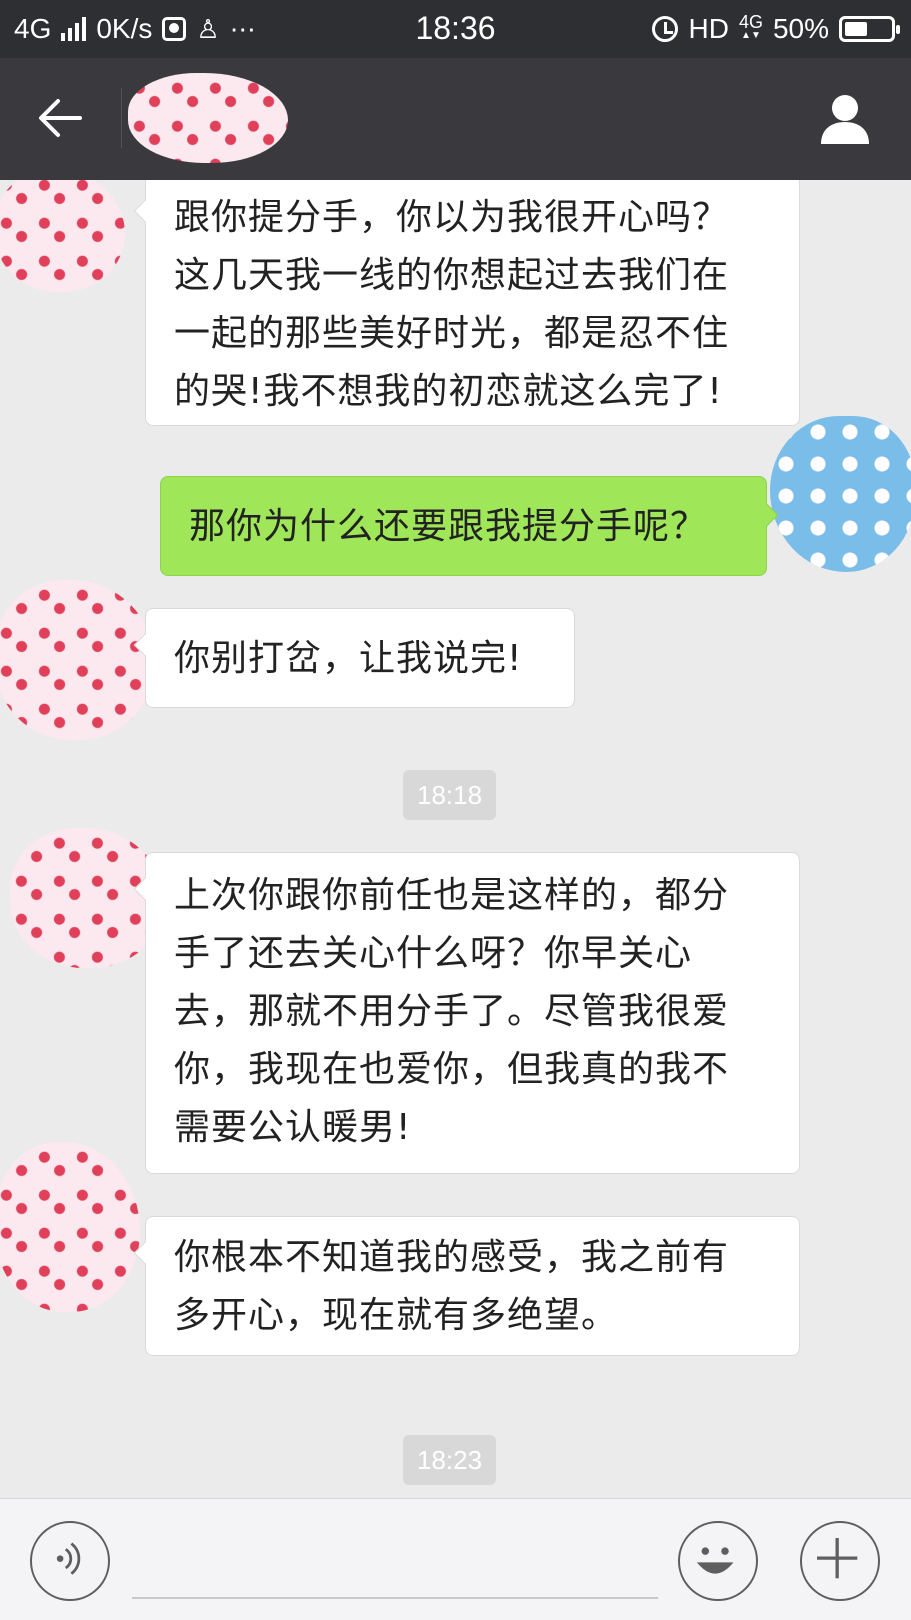 Image resolution: width=911 pixels, height=1620 pixels. Describe the element at coordinates (455, 29) in the screenshot. I see `status-bar: 4G 0K/s ♙ ⋯ 18:36 HD 4G ▲▼ 50%` at that location.